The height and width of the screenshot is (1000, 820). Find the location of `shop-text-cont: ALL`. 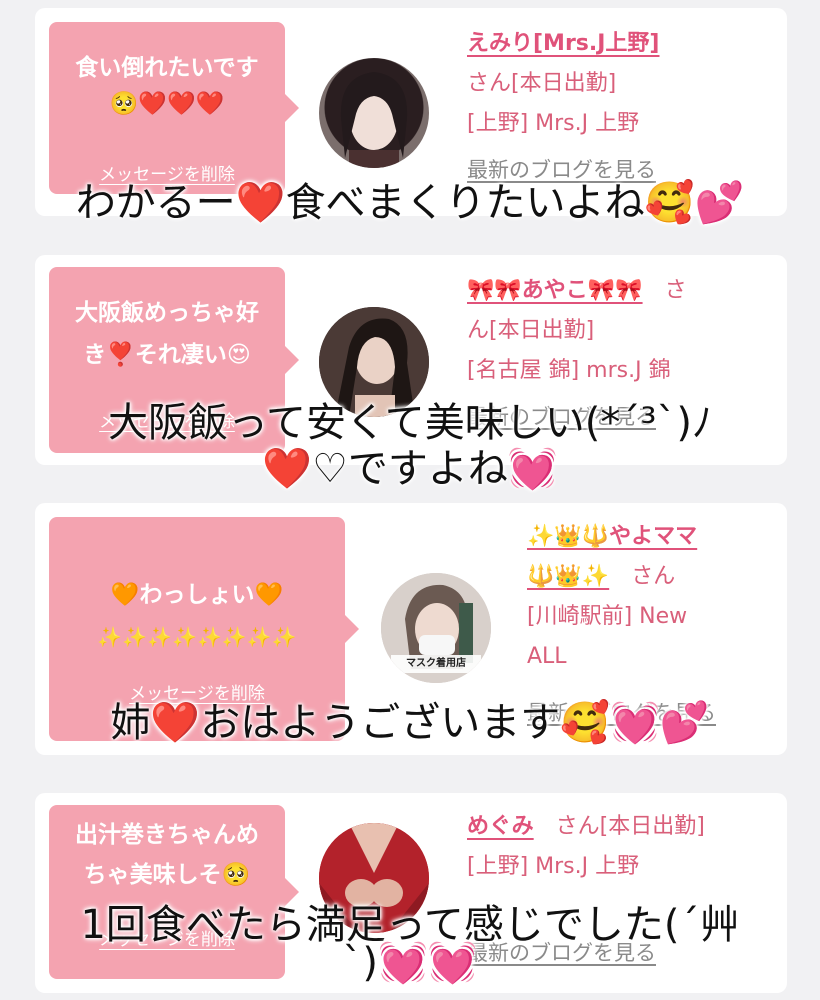

shop-text-cont: ALL is located at coordinates (547, 656).